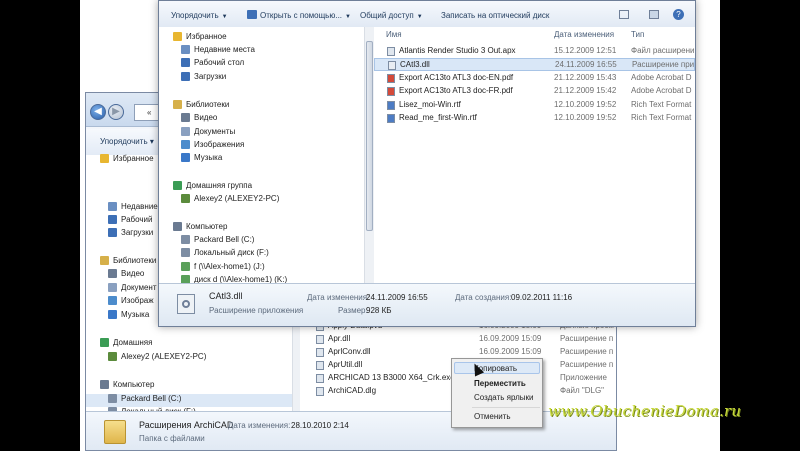 Image resolution: width=800 pixels, height=451 pixels. What do you see at coordinates (127, 141) in the screenshot?
I see `organize-button: Упорядочить ▾` at bounding box center [127, 141].